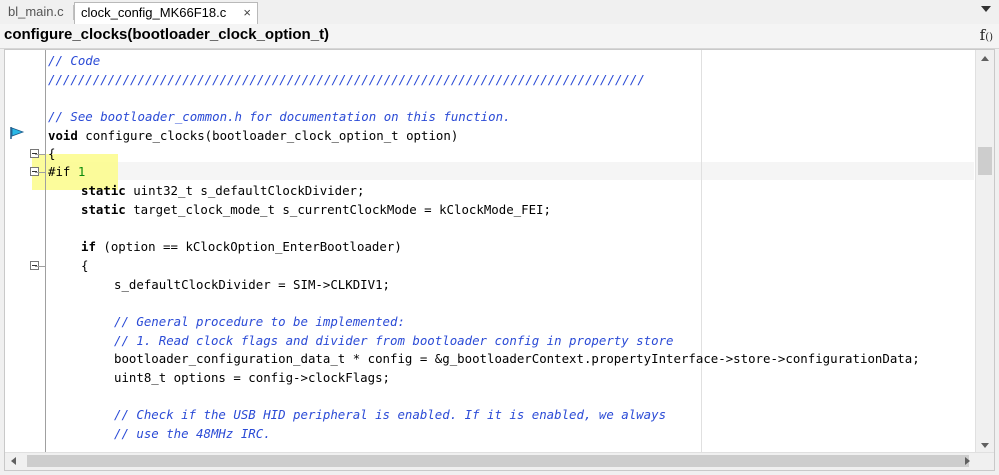 The width and height of the screenshot is (999, 475). Describe the element at coordinates (984, 252) in the screenshot. I see `vertical-scrollbar` at that location.